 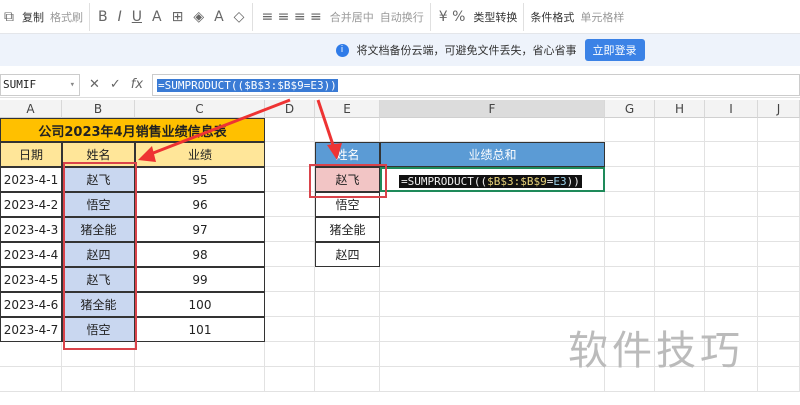 I want to click on watermark: 软件技巧, so click(x=656, y=351).